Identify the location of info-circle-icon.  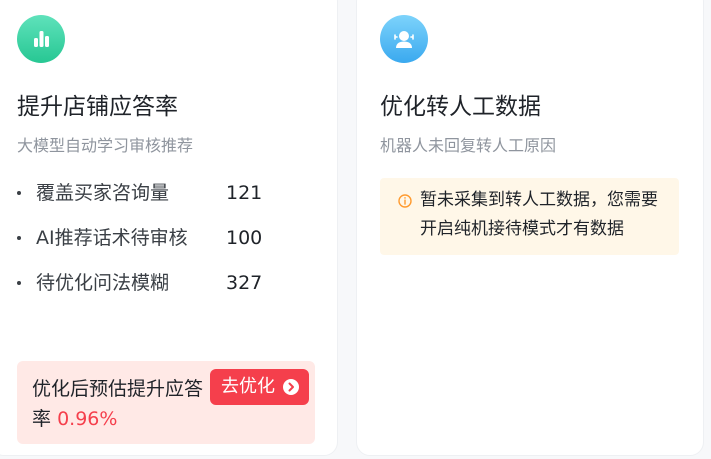
(405, 201).